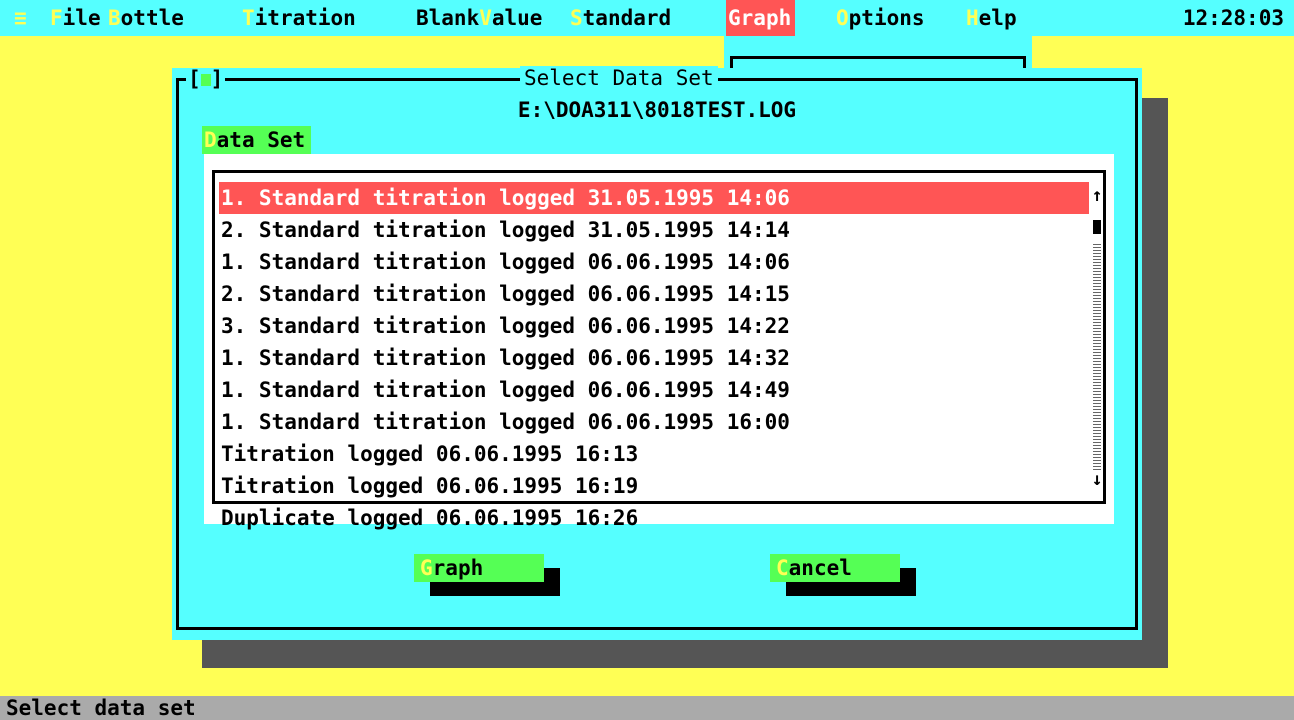 The width and height of the screenshot is (1294, 720). I want to click on list-scrollbar: ↑ ↓, so click(1097, 338).